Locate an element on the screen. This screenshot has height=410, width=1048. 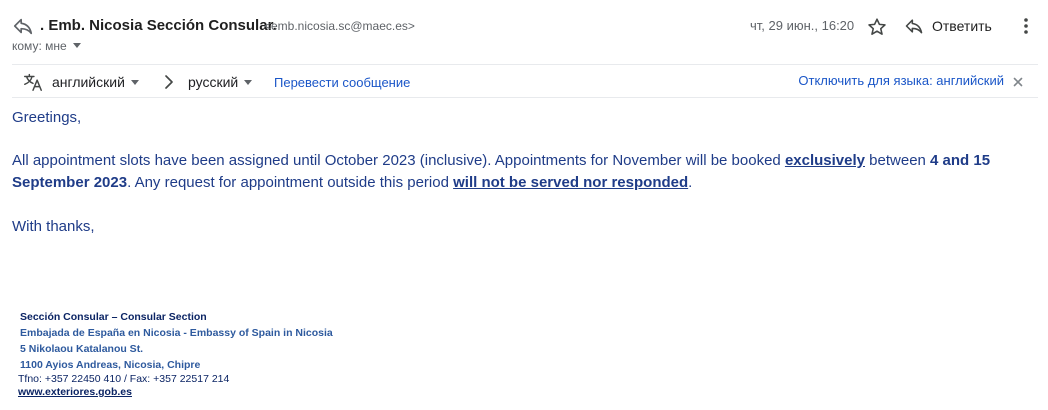
message-greeting: Greetings, is located at coordinates (47, 117).